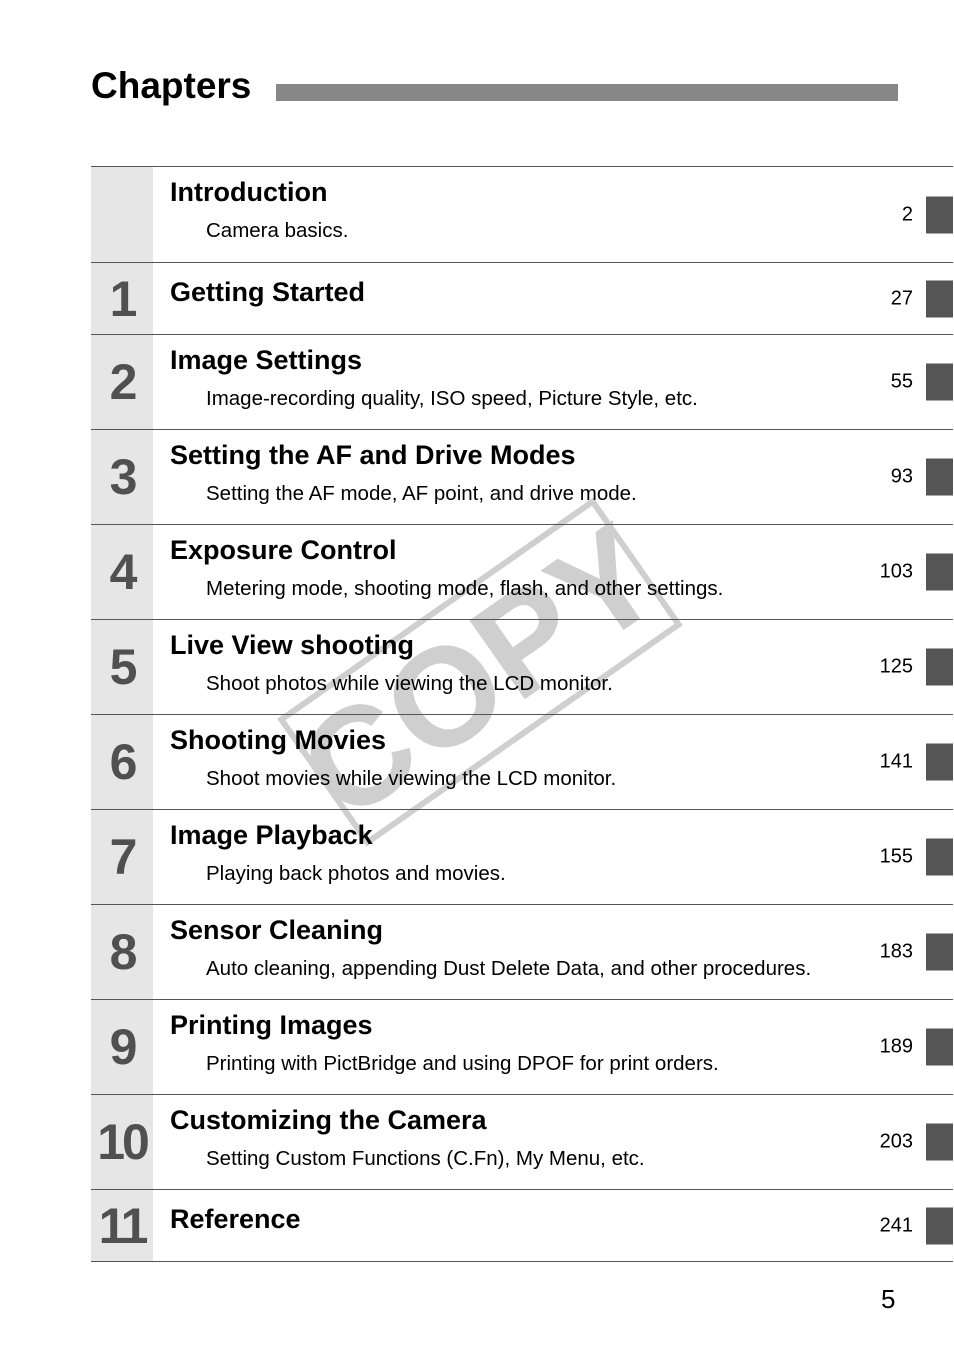 This screenshot has width=954, height=1345. I want to click on chapter-page: 241, so click(896, 1225).